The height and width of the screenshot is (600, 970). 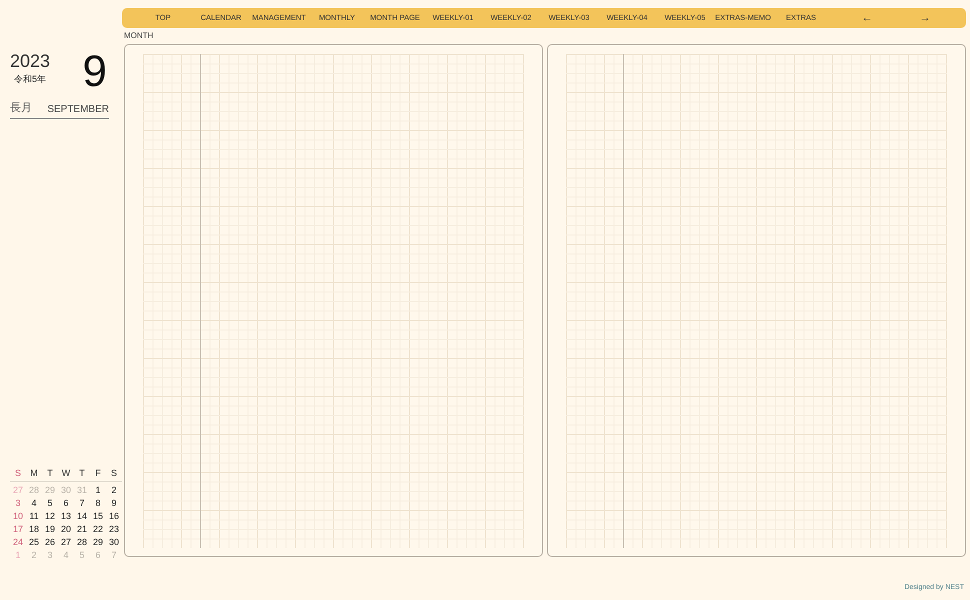 I want to click on next-button: →, so click(x=925, y=18).